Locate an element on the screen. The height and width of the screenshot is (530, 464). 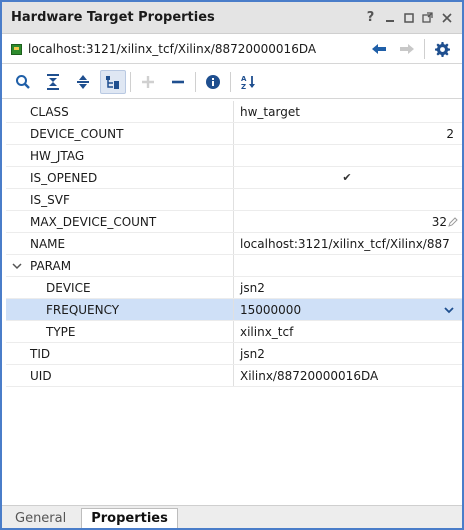
svg-text: A is located at coordinates (244, 79).